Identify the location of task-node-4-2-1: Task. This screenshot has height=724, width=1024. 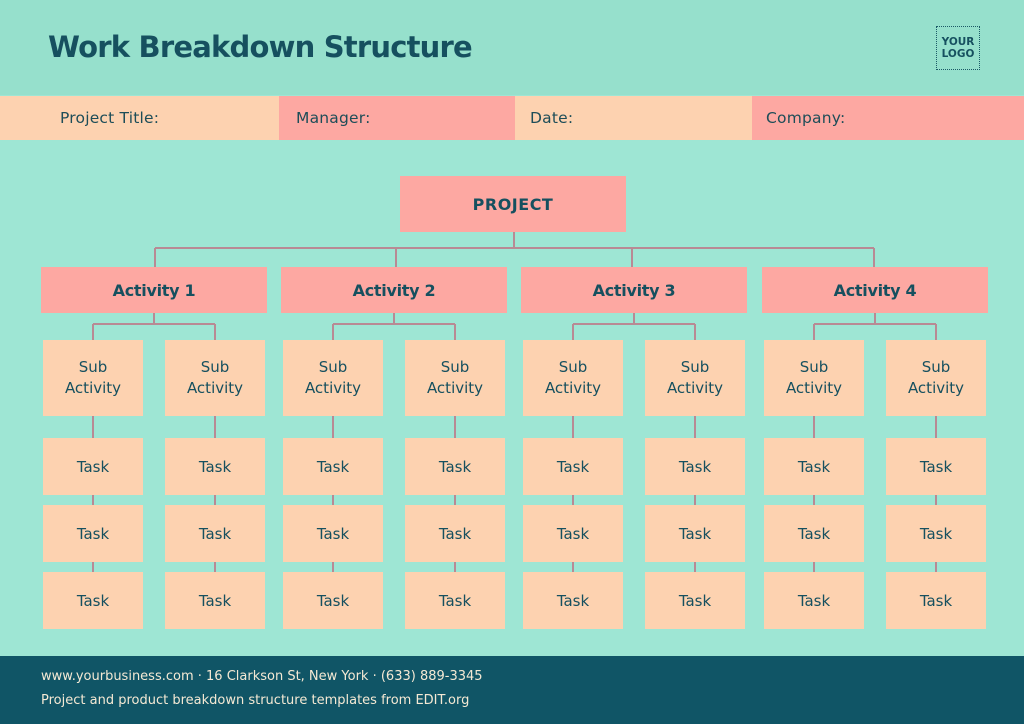
(936, 466).